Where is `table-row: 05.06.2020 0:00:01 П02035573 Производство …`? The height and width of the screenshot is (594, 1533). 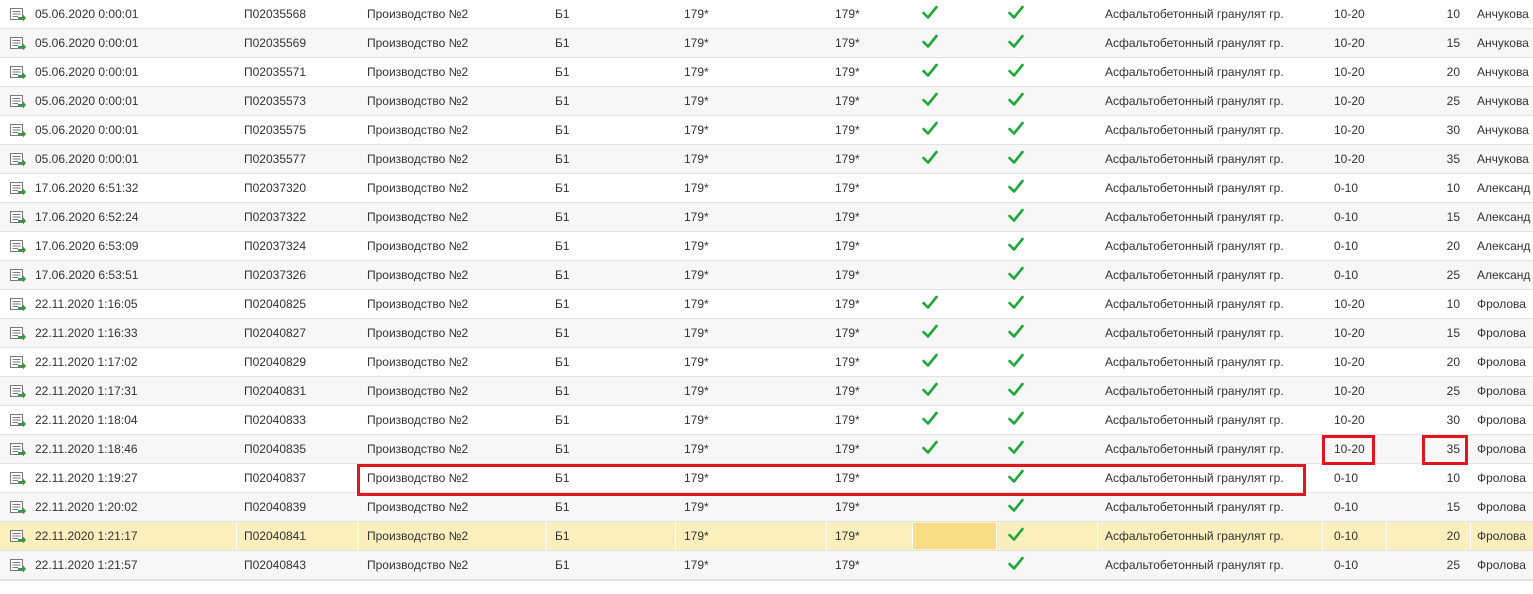 table-row: 05.06.2020 0:00:01 П02035573 Производство … is located at coordinates (766, 101).